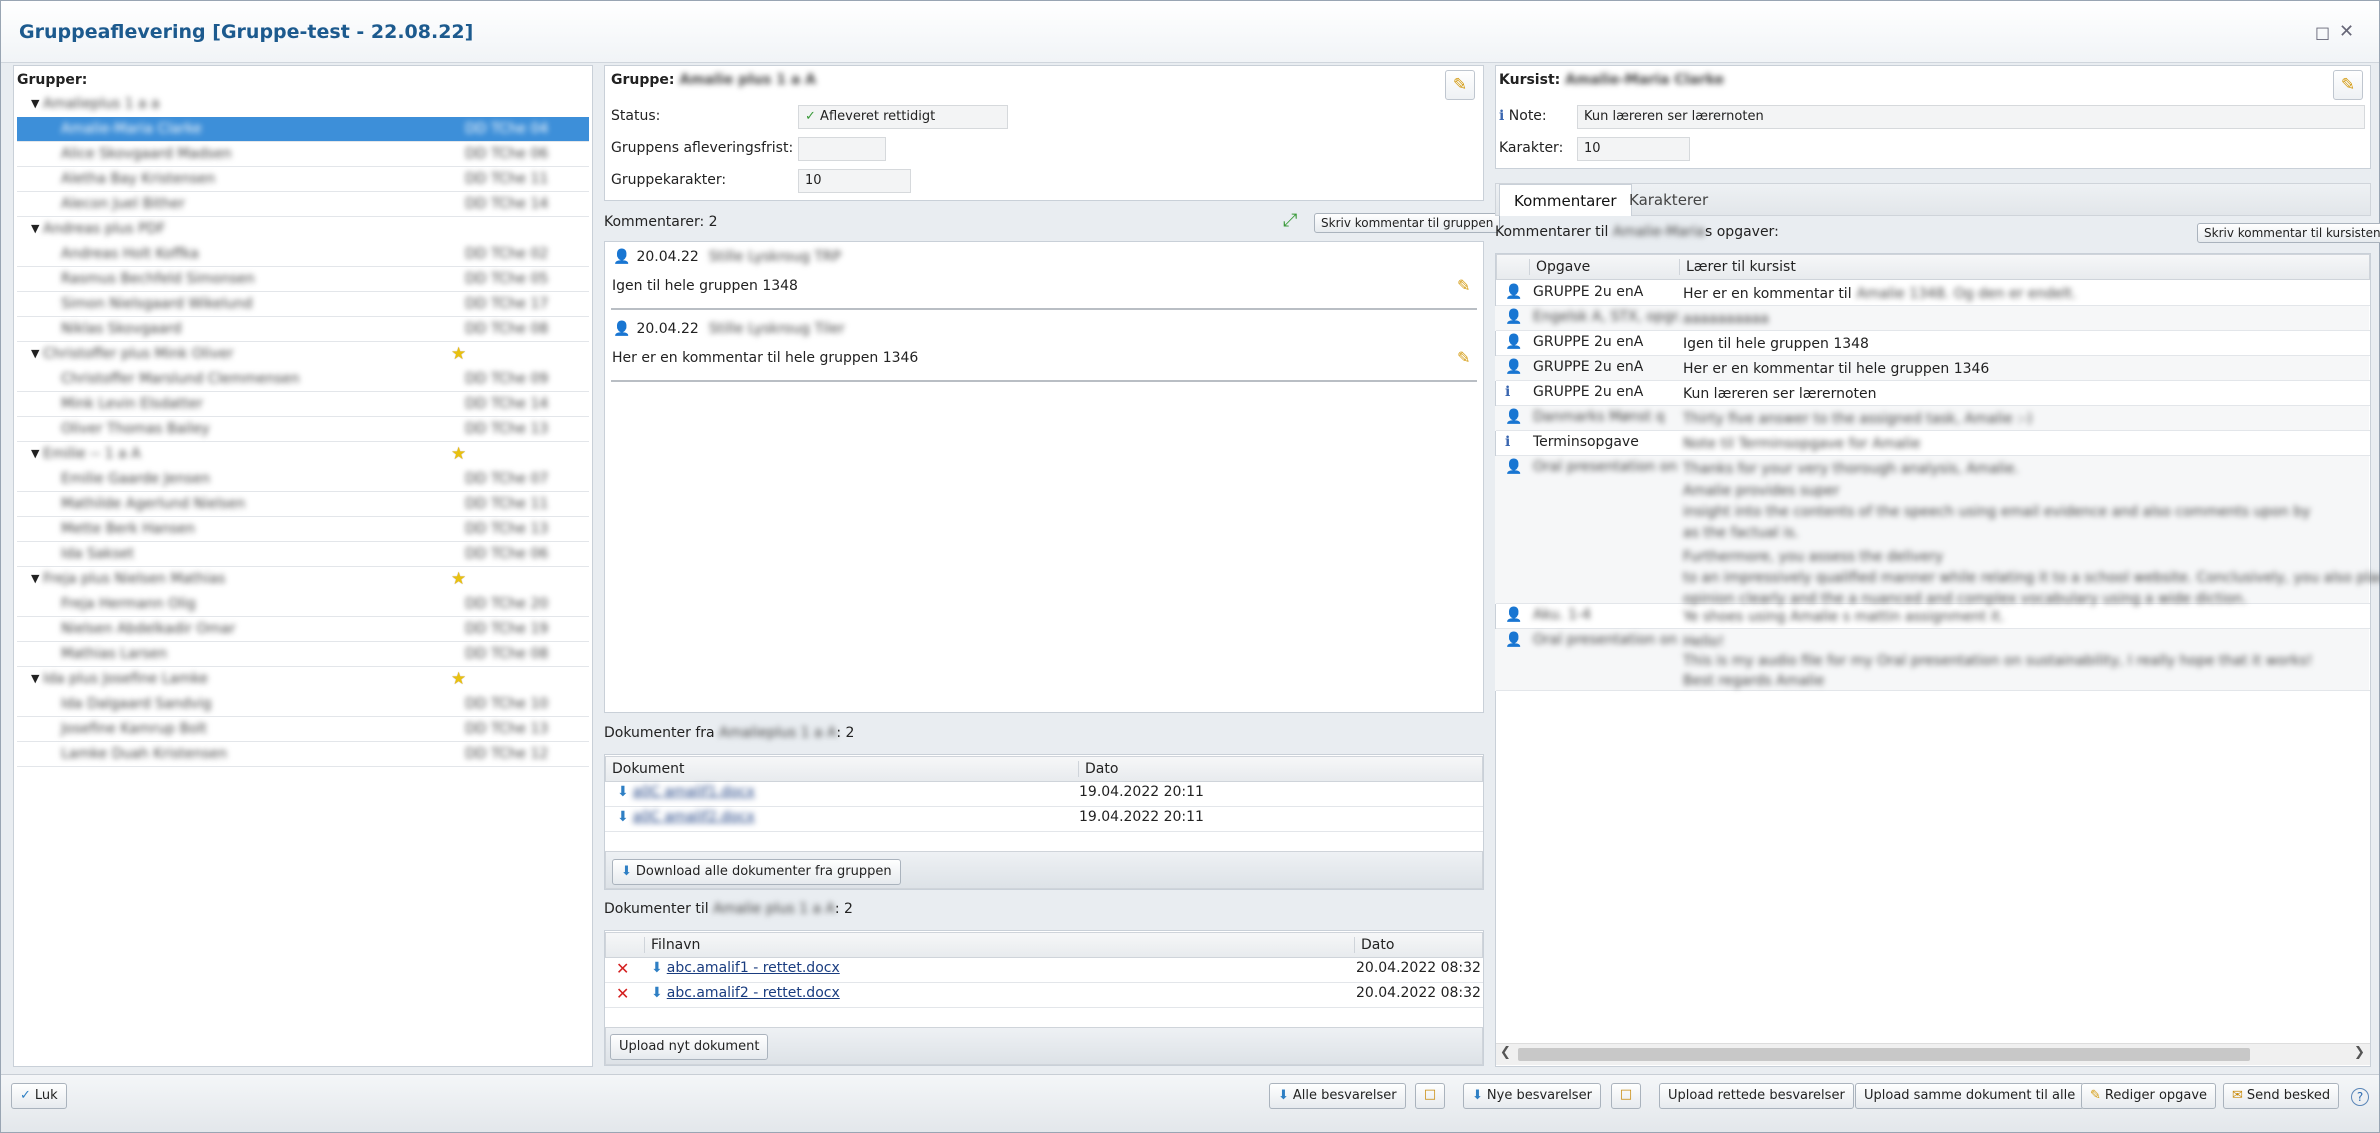 Image resolution: width=2380 pixels, height=1133 pixels. Describe the element at coordinates (1970, 1096) in the screenshot. I see `upload-same-button: Upload samme dokument til alle` at that location.